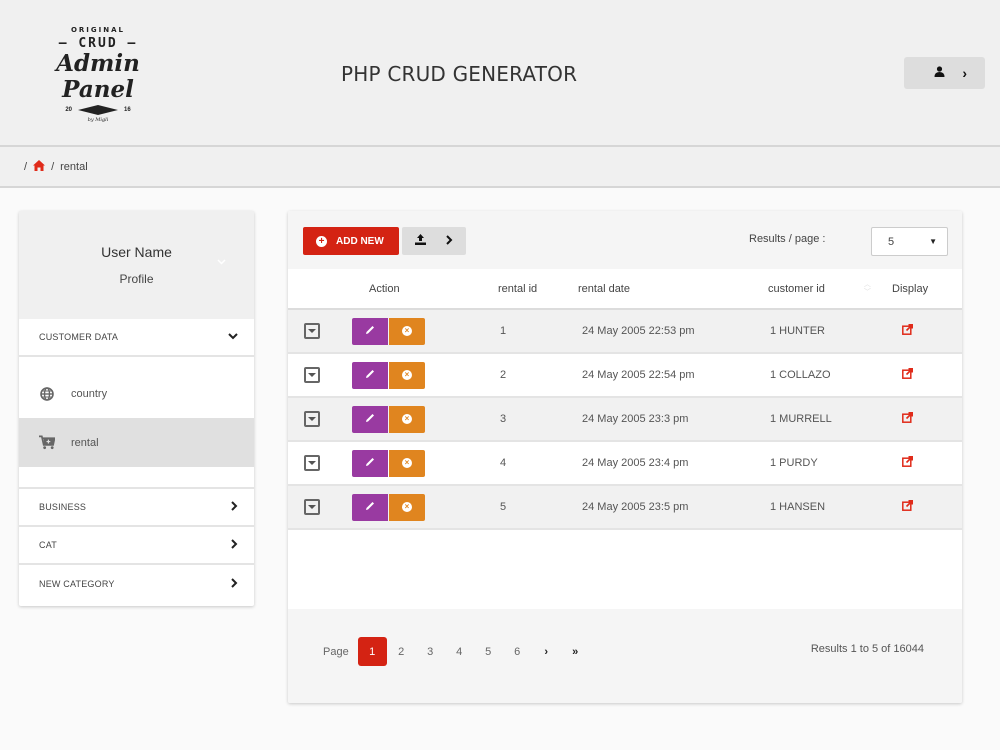 This screenshot has height=750, width=1000. What do you see at coordinates (503, 375) in the screenshot?
I see `rental-id-cell: 2` at bounding box center [503, 375].